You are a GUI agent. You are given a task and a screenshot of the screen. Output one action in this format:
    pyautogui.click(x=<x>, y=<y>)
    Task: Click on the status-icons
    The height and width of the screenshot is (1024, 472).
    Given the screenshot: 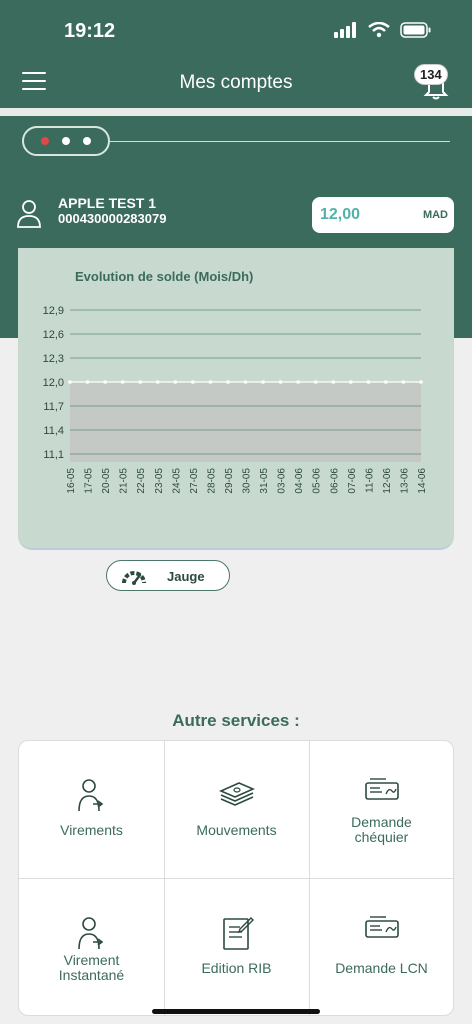 What is the action you would take?
    pyautogui.click(x=383, y=30)
    